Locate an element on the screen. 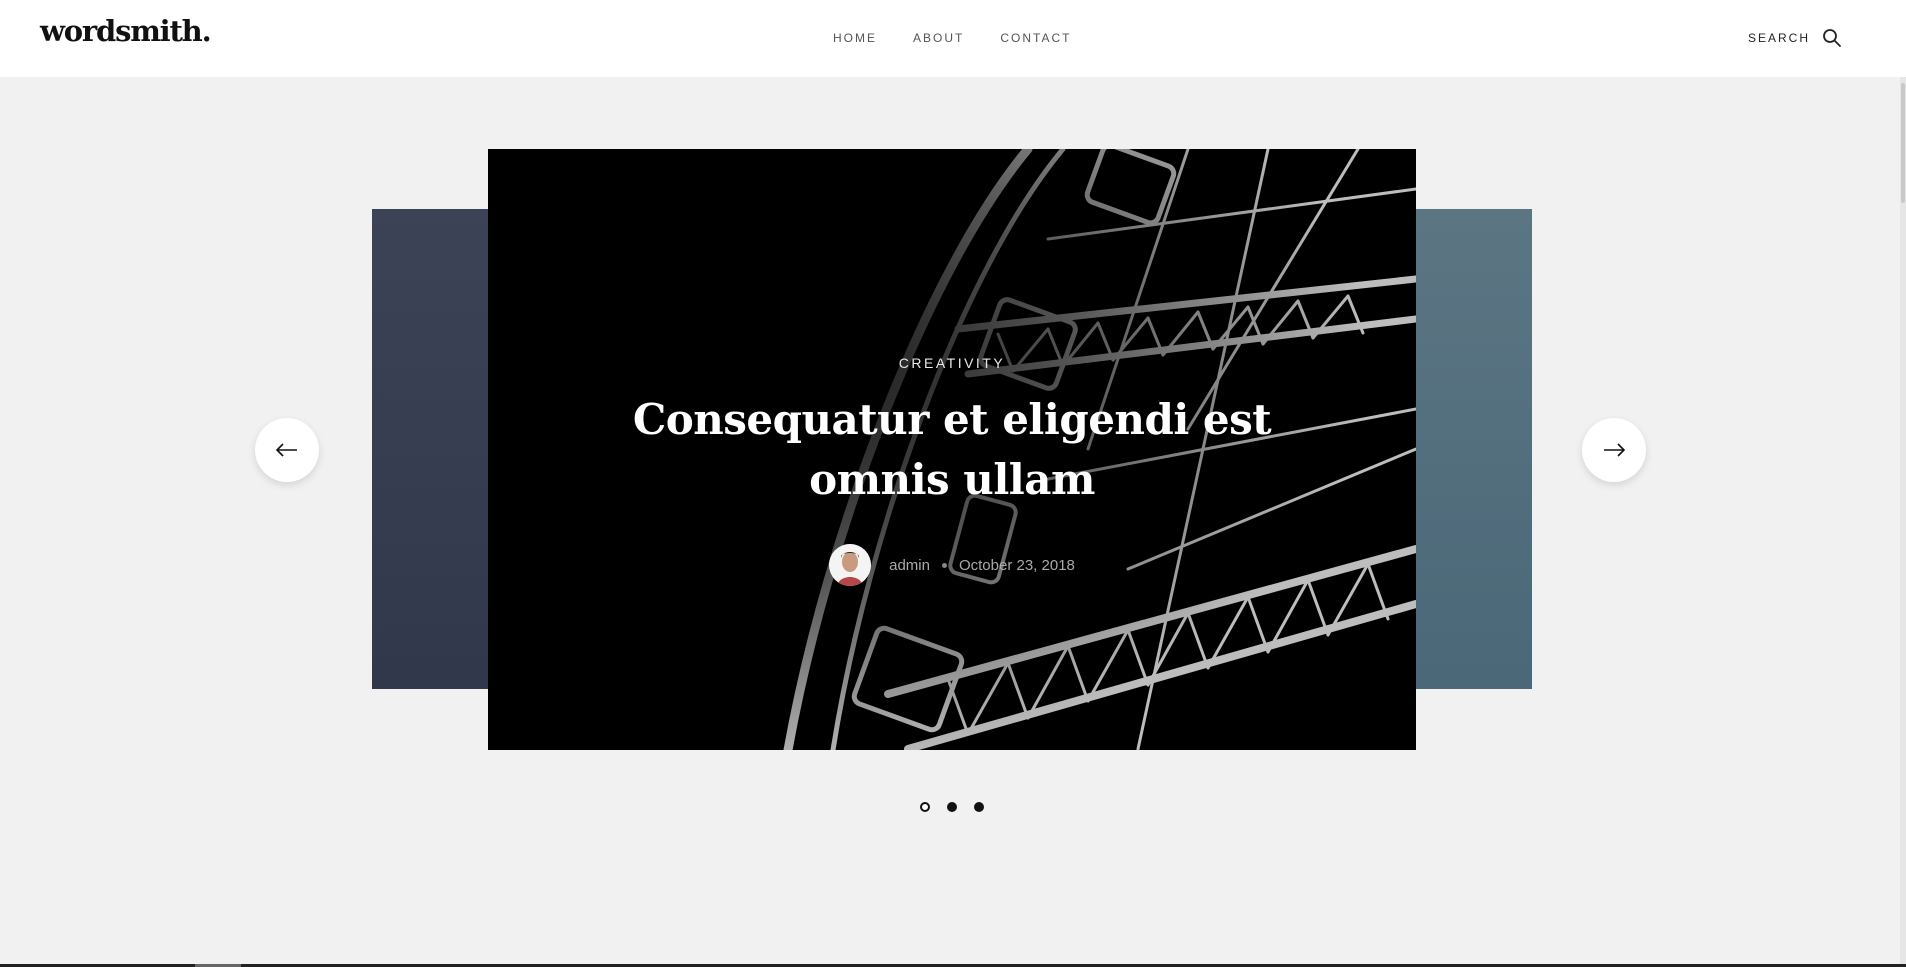 This screenshot has height=967, width=1906. search-label: SEARCH is located at coordinates (1778, 38).